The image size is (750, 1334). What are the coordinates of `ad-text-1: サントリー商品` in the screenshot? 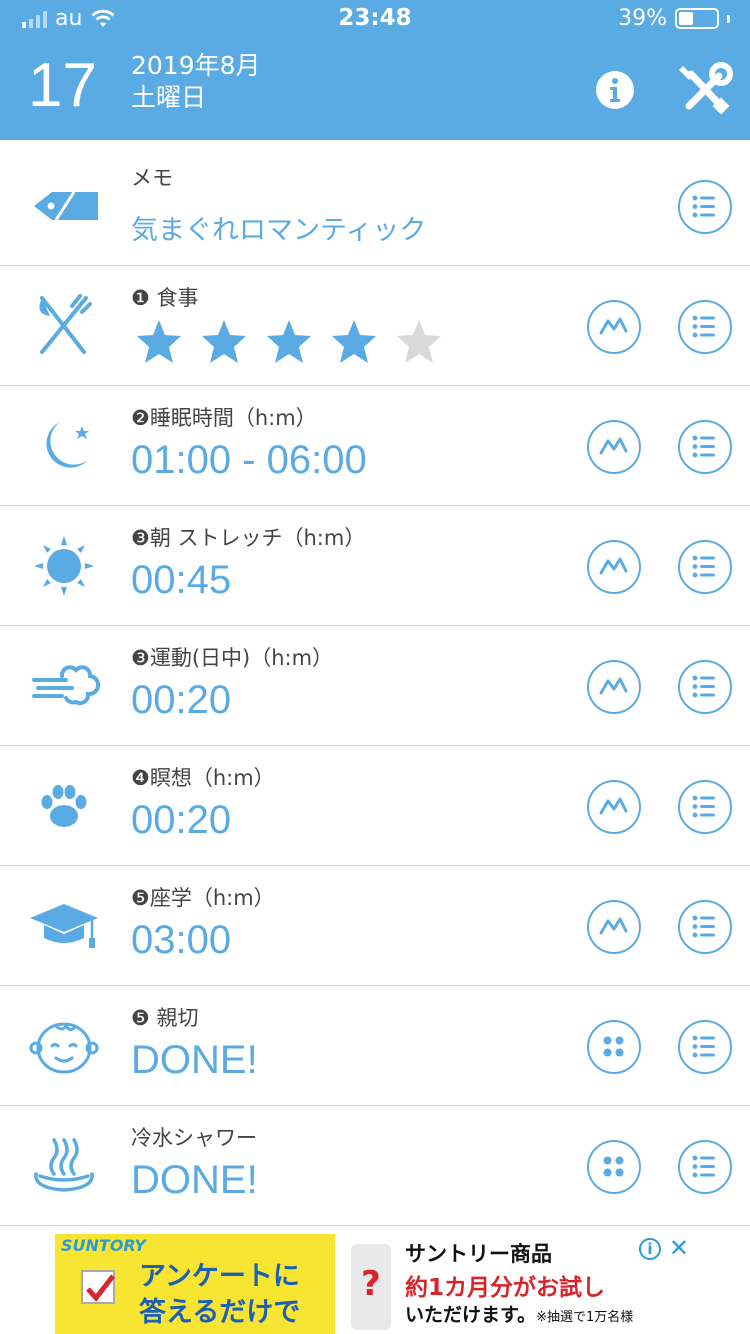 It's located at (478, 1254).